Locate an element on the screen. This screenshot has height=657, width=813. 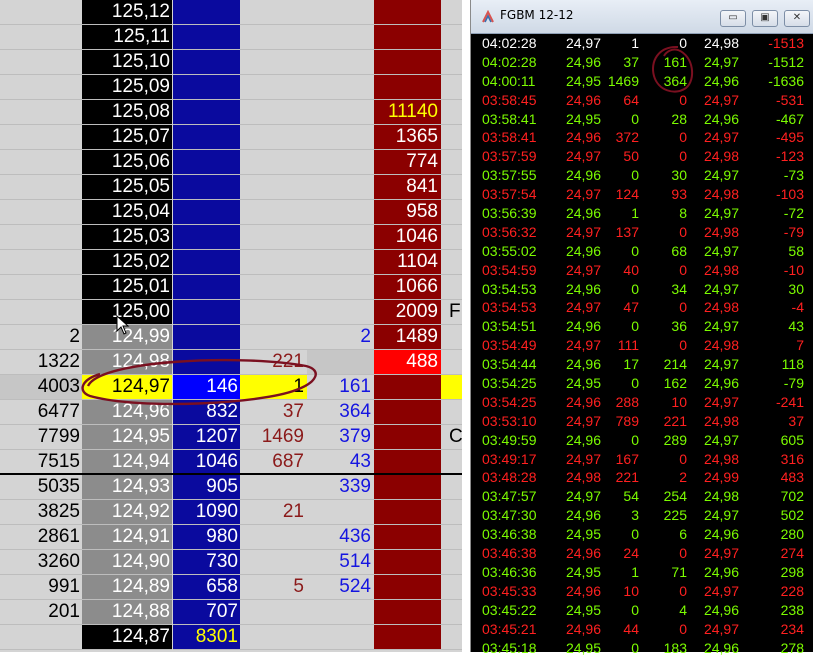
price-cell: 124,87 is located at coordinates (127, 637).